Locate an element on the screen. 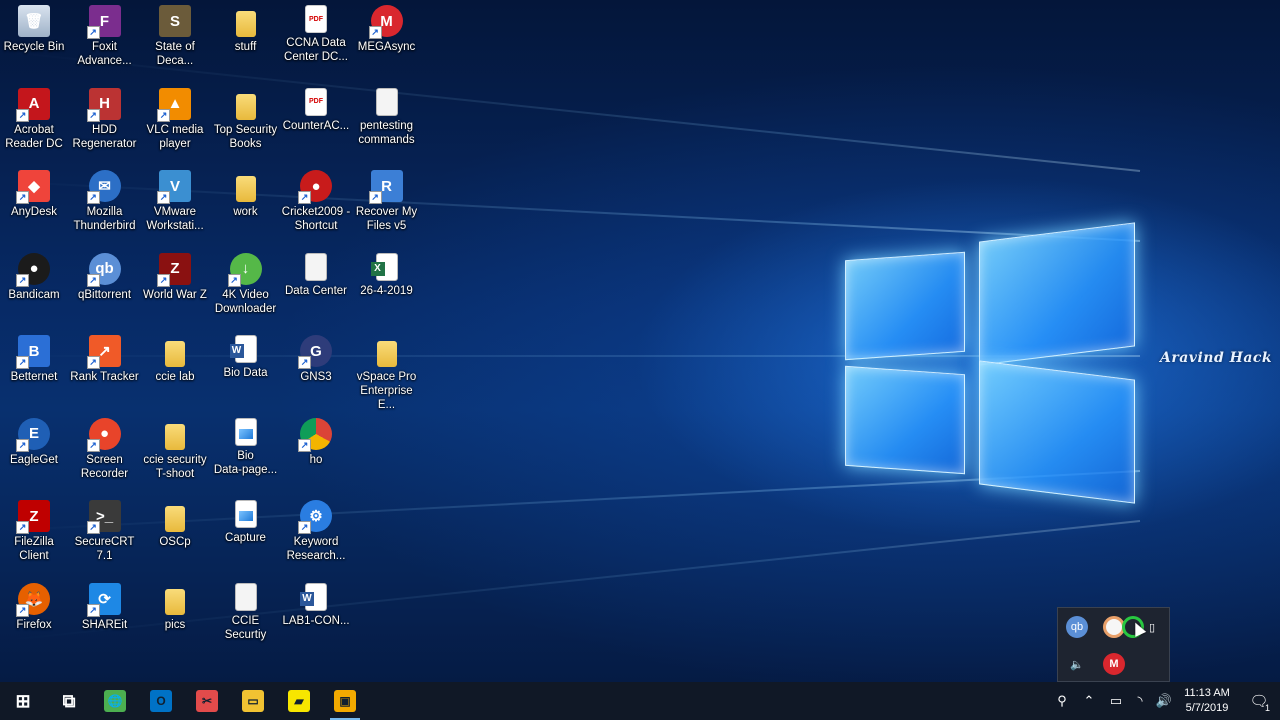 Image resolution: width=1280 pixels, height=720 pixels. foxit-icon: F is located at coordinates (103, 22).